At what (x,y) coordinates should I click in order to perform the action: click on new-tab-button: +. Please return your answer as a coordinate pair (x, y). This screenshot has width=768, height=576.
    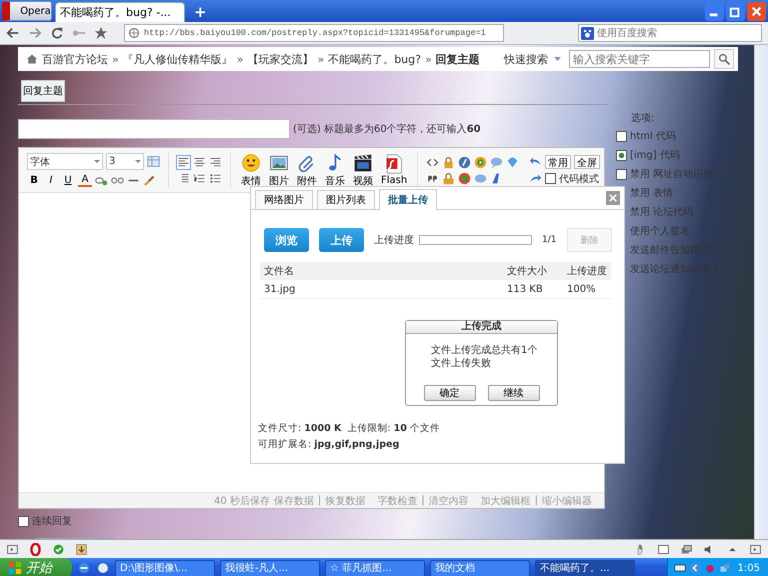
    Looking at the image, I should click on (200, 12).